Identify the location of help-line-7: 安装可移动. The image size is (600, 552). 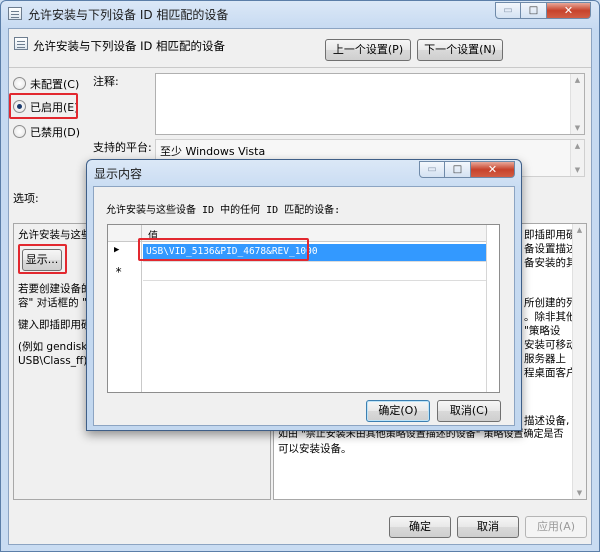
(550, 345).